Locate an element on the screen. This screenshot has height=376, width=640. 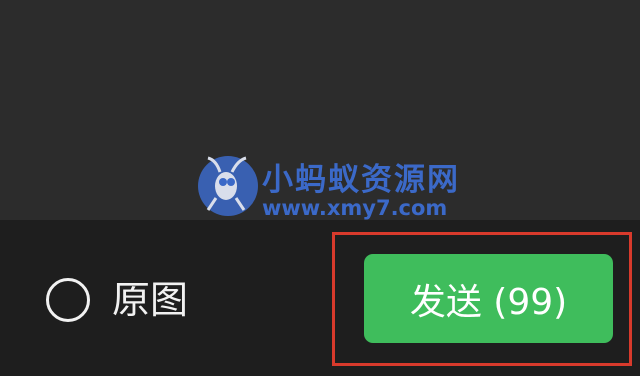
original-image-toggle: 原图 is located at coordinates (117, 300).